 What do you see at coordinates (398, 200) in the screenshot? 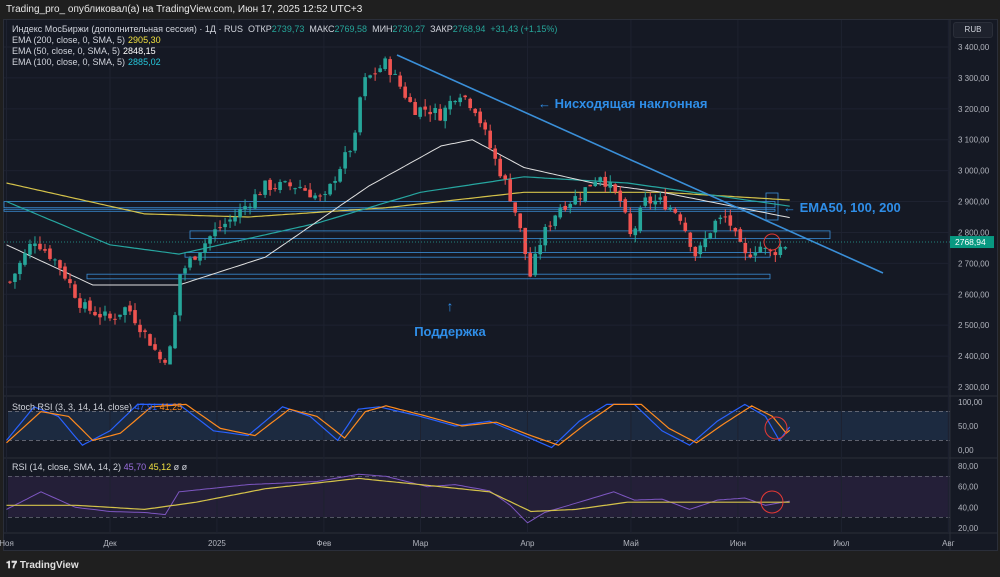
I see `ema200-line` at bounding box center [398, 200].